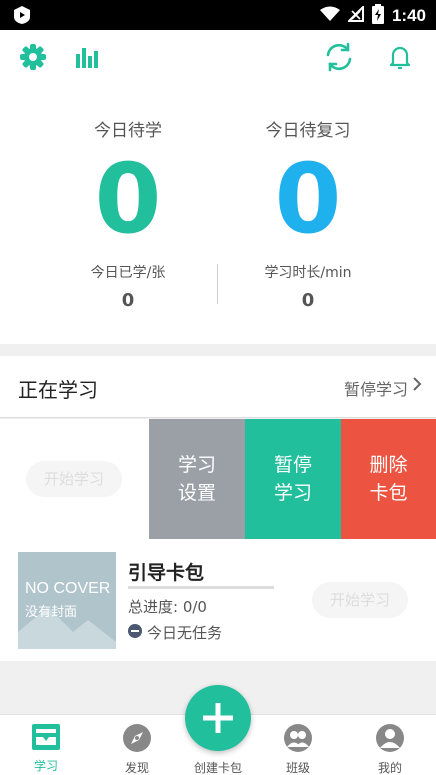 This screenshot has height=775, width=436. I want to click on pause-study-link: 暂停学习, so click(376, 388).